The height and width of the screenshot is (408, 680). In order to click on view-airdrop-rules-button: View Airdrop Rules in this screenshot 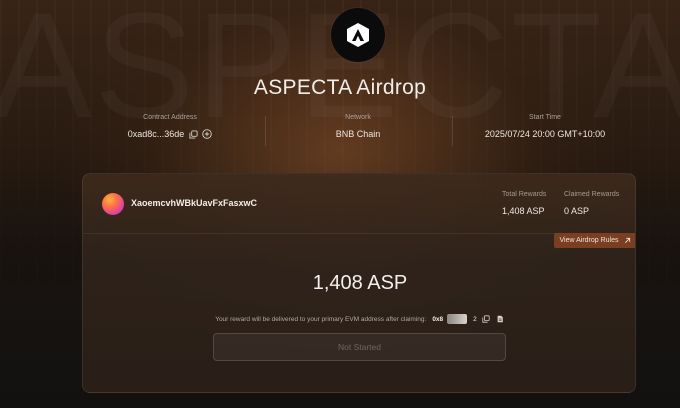, I will do `click(594, 240)`.